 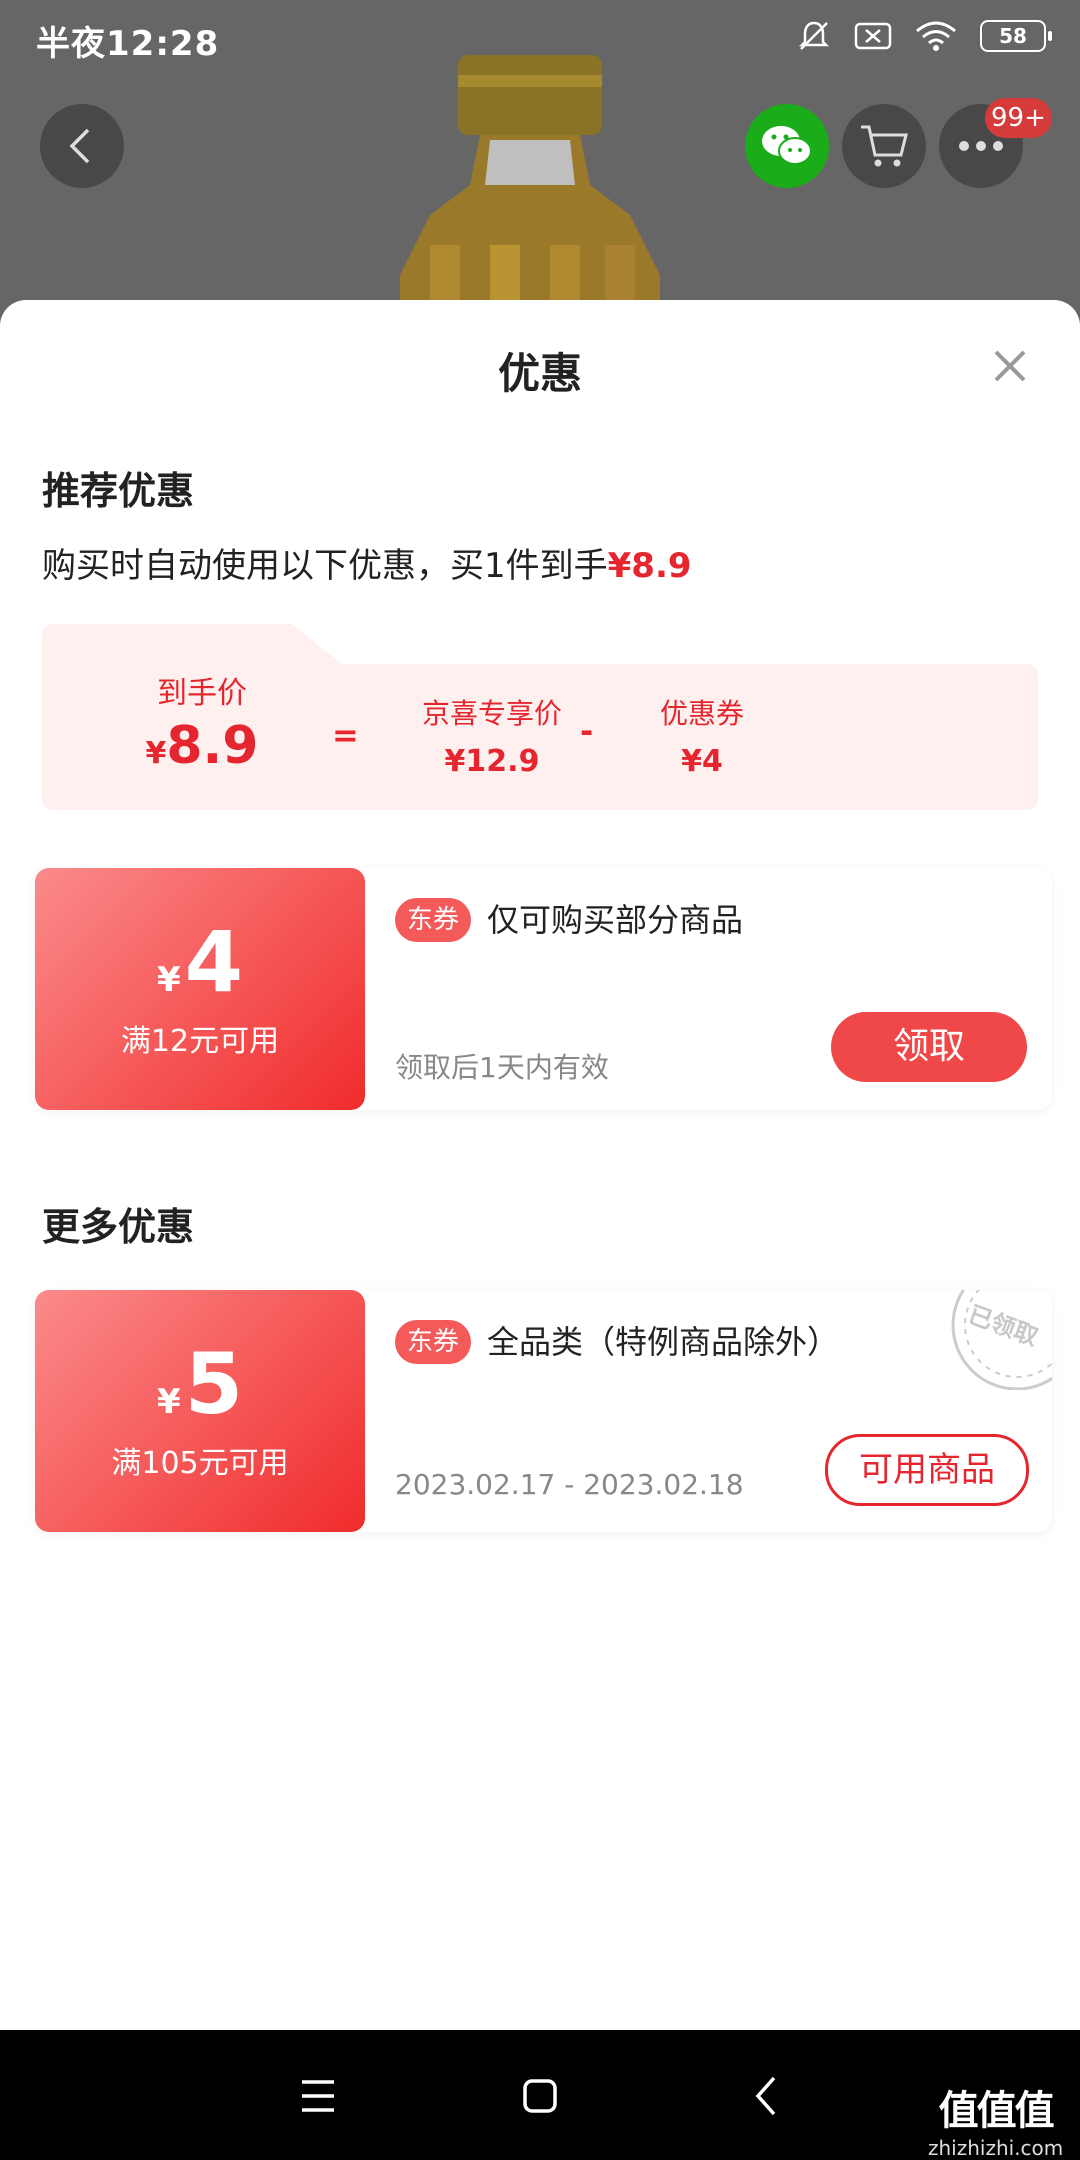 What do you see at coordinates (663, 1342) in the screenshot?
I see `coupon-description: 全品类（特例商品除外）` at bounding box center [663, 1342].